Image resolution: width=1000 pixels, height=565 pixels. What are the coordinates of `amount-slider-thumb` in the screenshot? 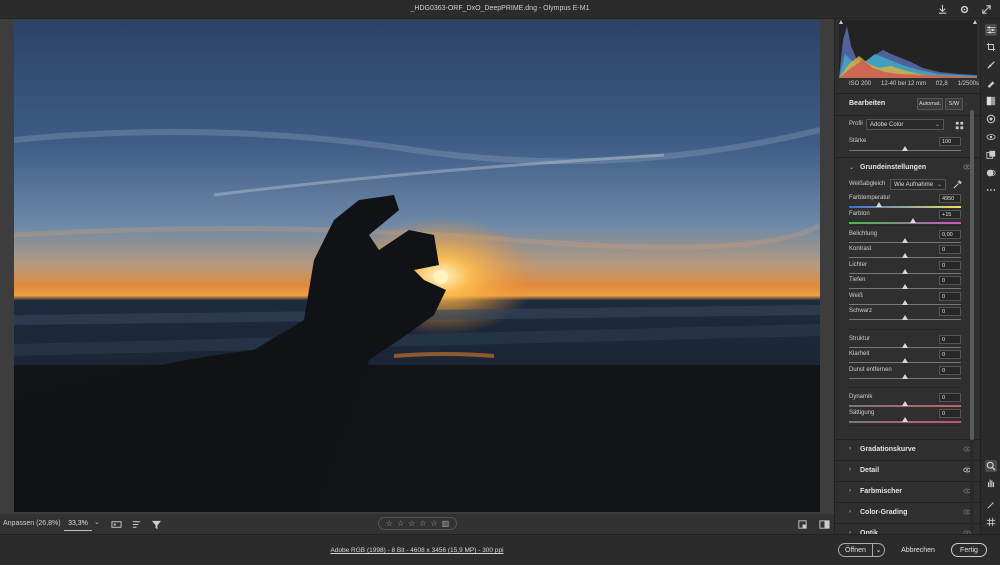 It's located at (905, 148).